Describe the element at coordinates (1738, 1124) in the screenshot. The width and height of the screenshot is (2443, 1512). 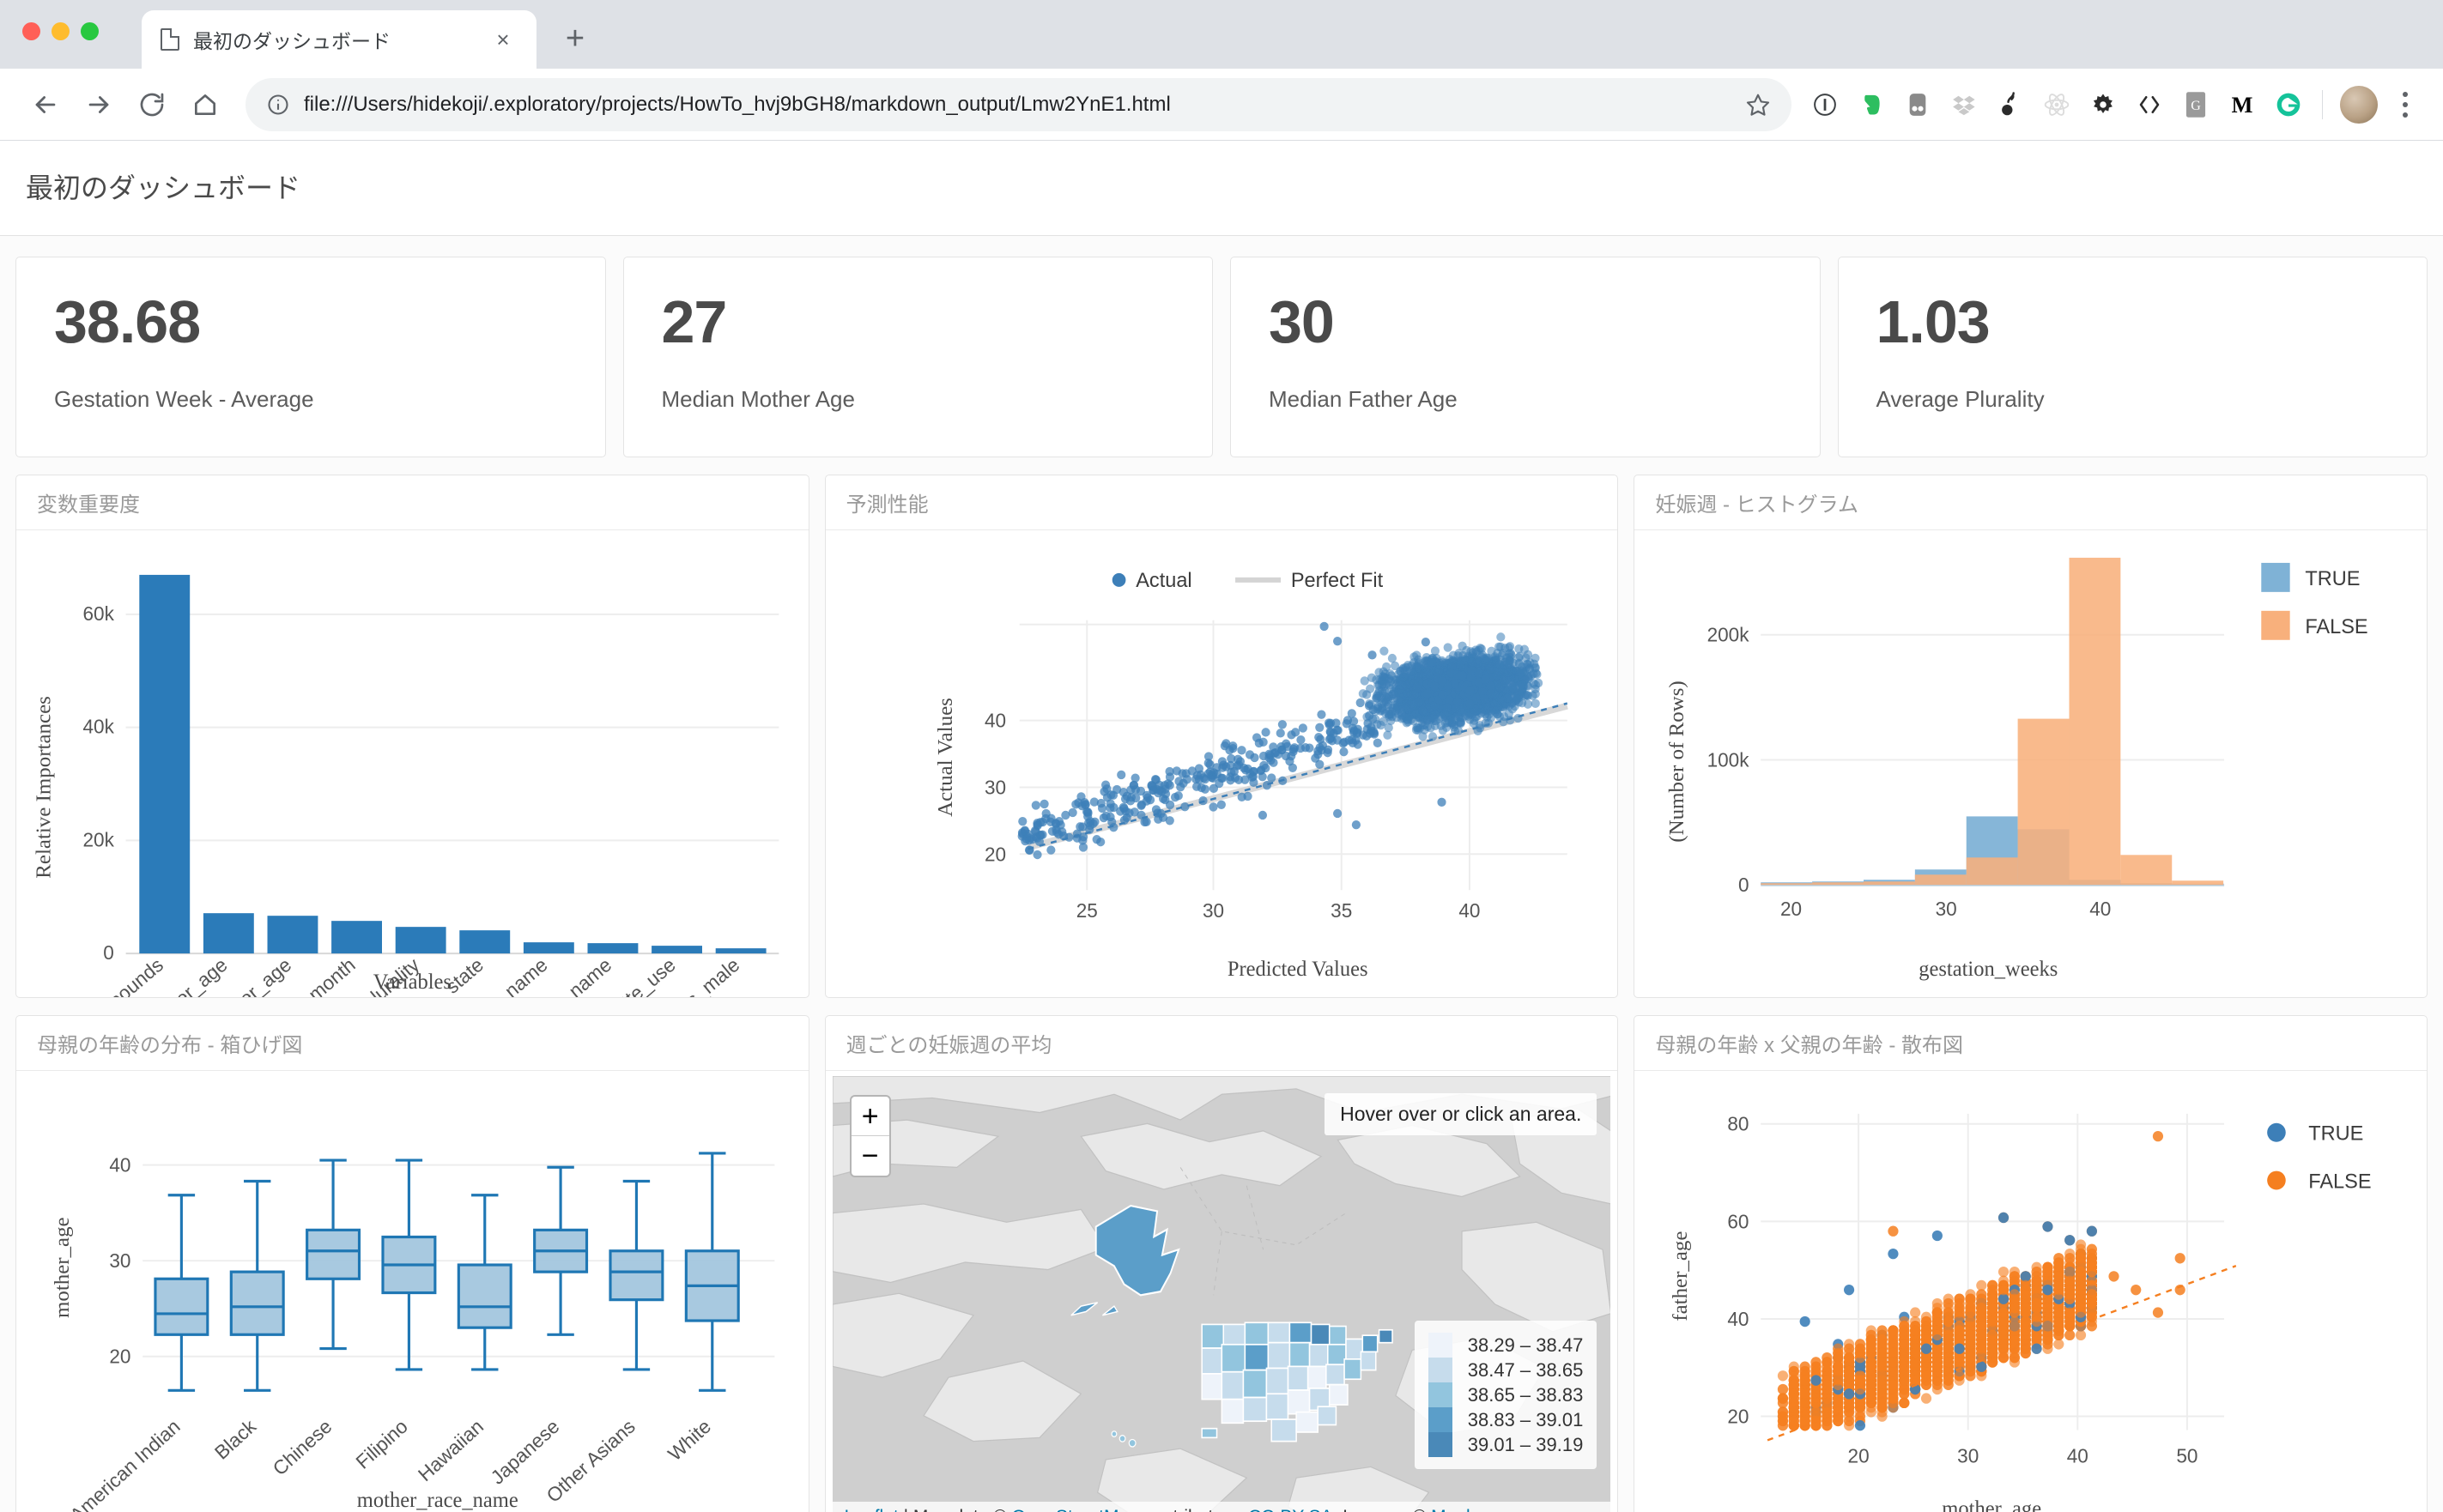
I see `y-tick-80: 80` at that location.